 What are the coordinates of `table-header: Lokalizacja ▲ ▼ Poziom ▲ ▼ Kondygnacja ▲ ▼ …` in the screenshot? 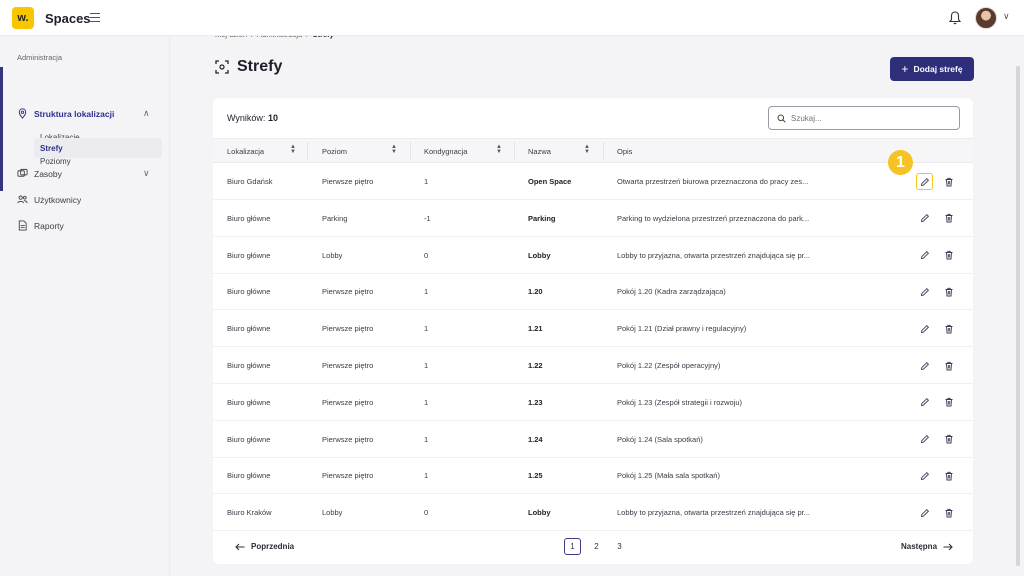 It's located at (593, 150).